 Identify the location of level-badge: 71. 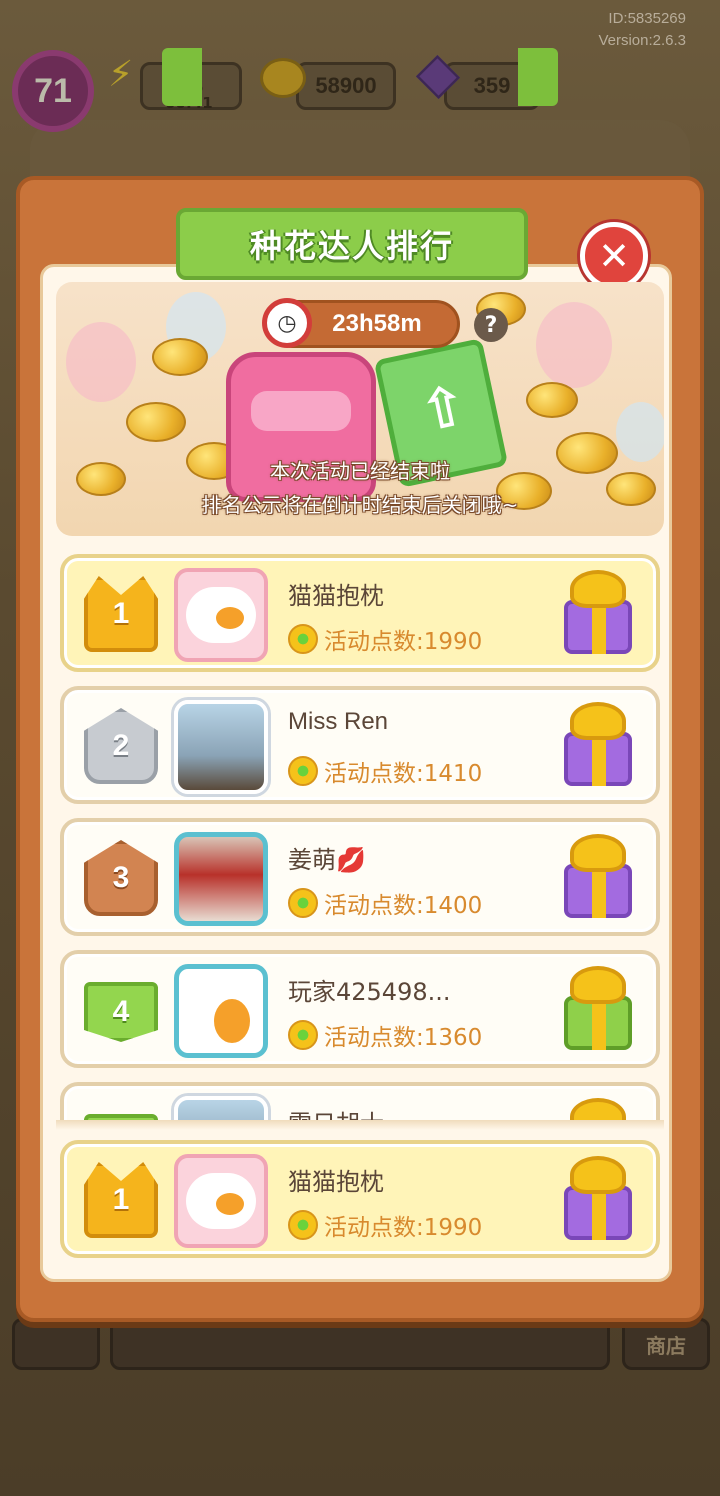
(53, 91).